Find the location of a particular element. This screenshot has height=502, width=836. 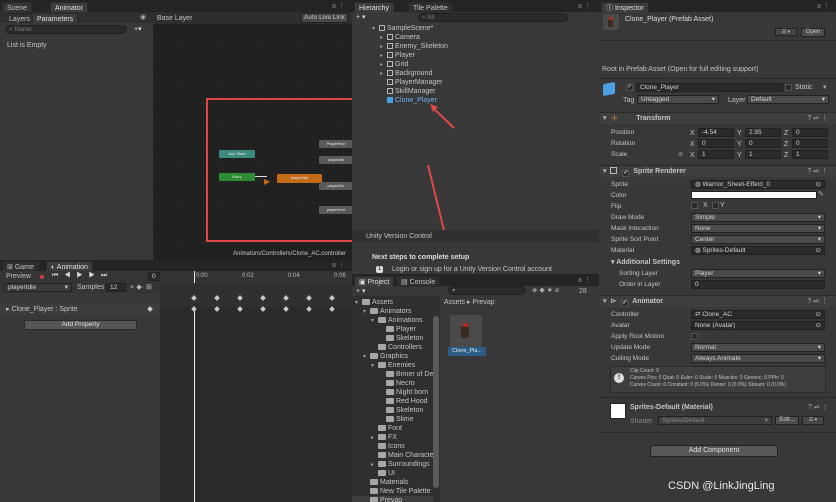

state-player-die: playerDie is located at coordinates (335, 186).